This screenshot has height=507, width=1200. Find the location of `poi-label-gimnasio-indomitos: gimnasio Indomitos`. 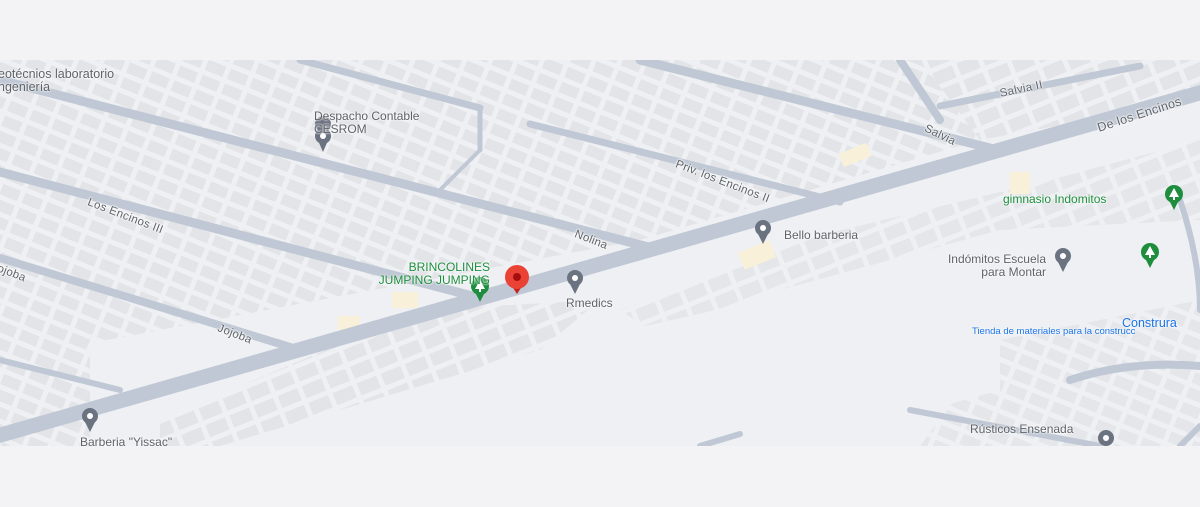

poi-label-gimnasio-indomitos: gimnasio Indomitos is located at coordinates (1054, 199).